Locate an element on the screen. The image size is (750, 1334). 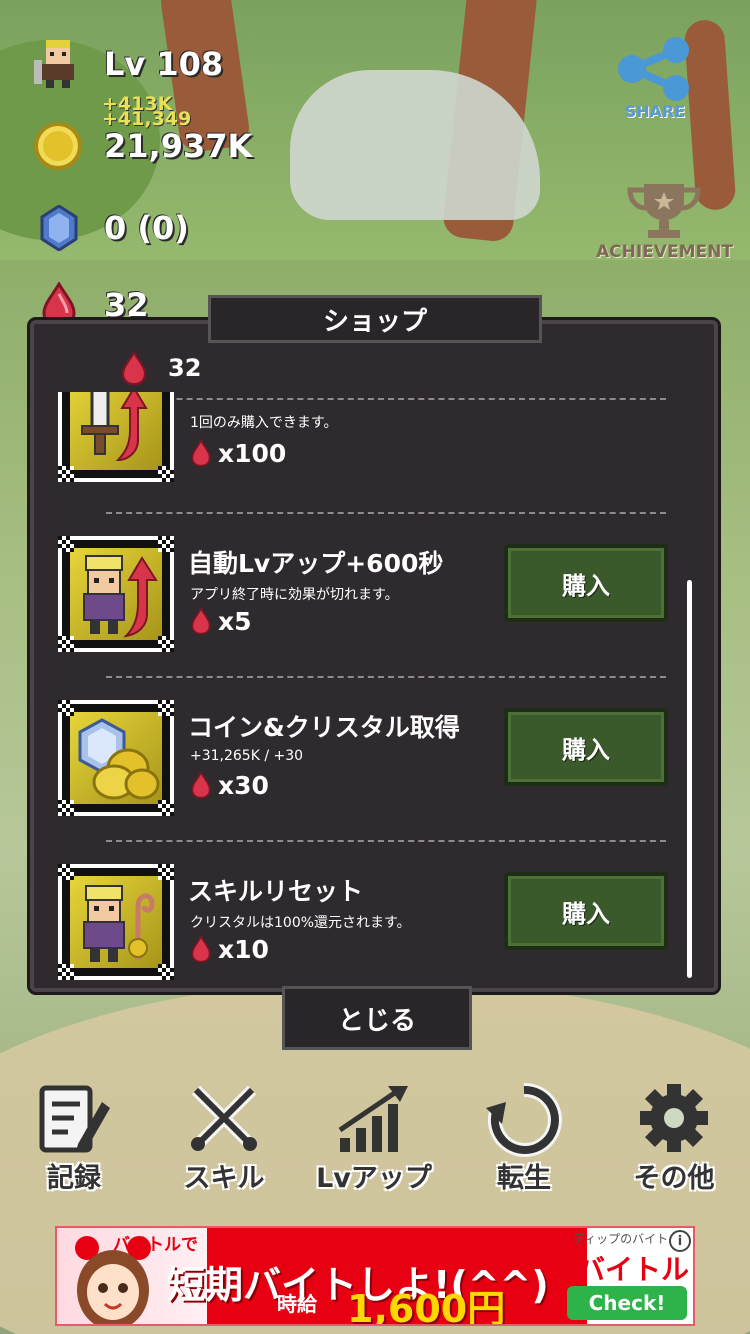
nav-skill-button: スキル is located at coordinates (224, 1141).